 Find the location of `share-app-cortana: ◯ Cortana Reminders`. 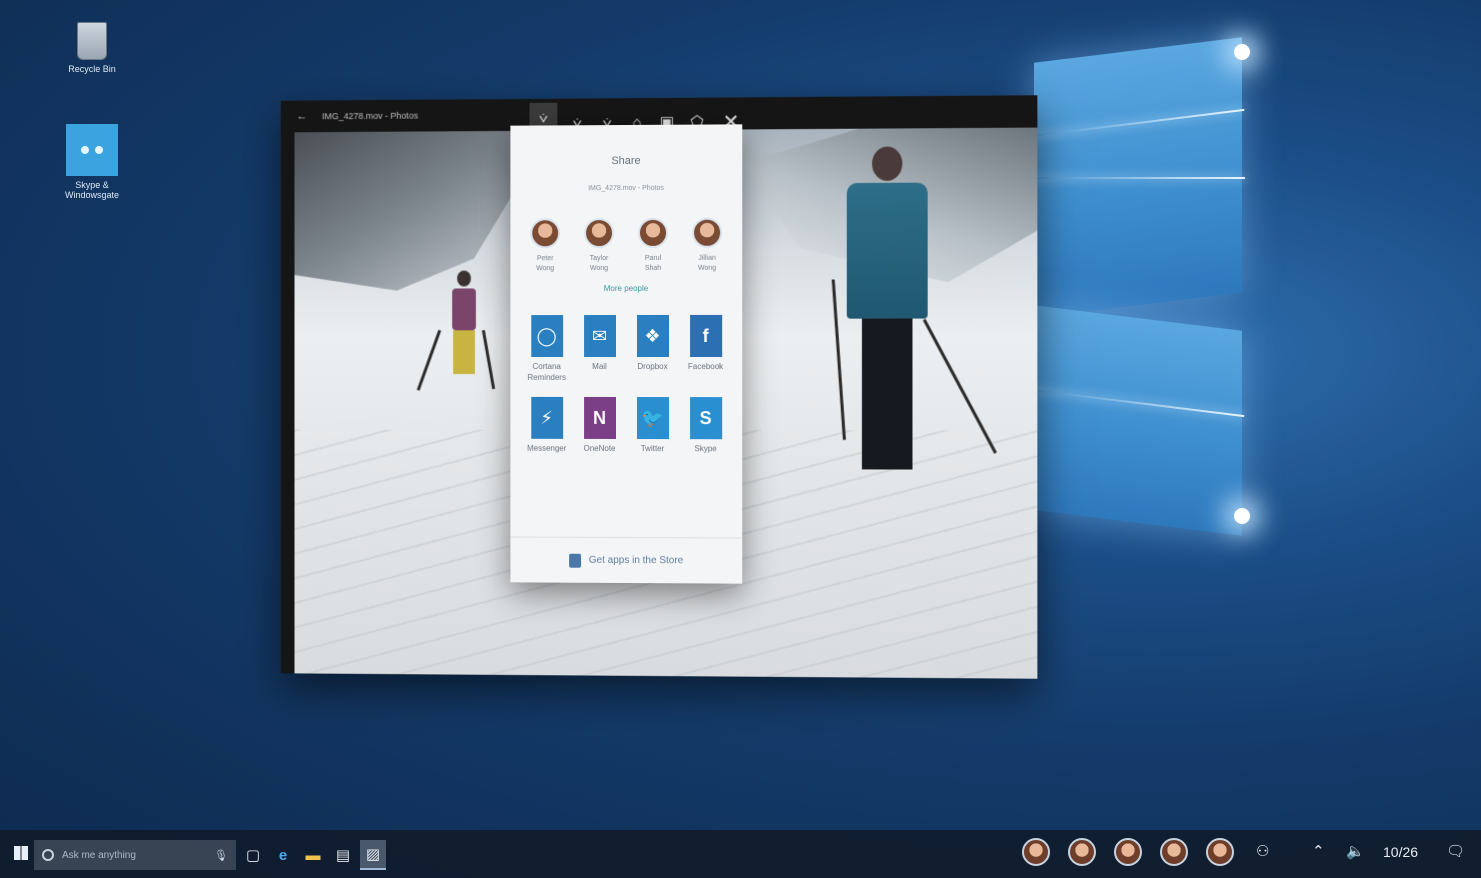

share-app-cortana: ◯ Cortana Reminders is located at coordinates (546, 349).